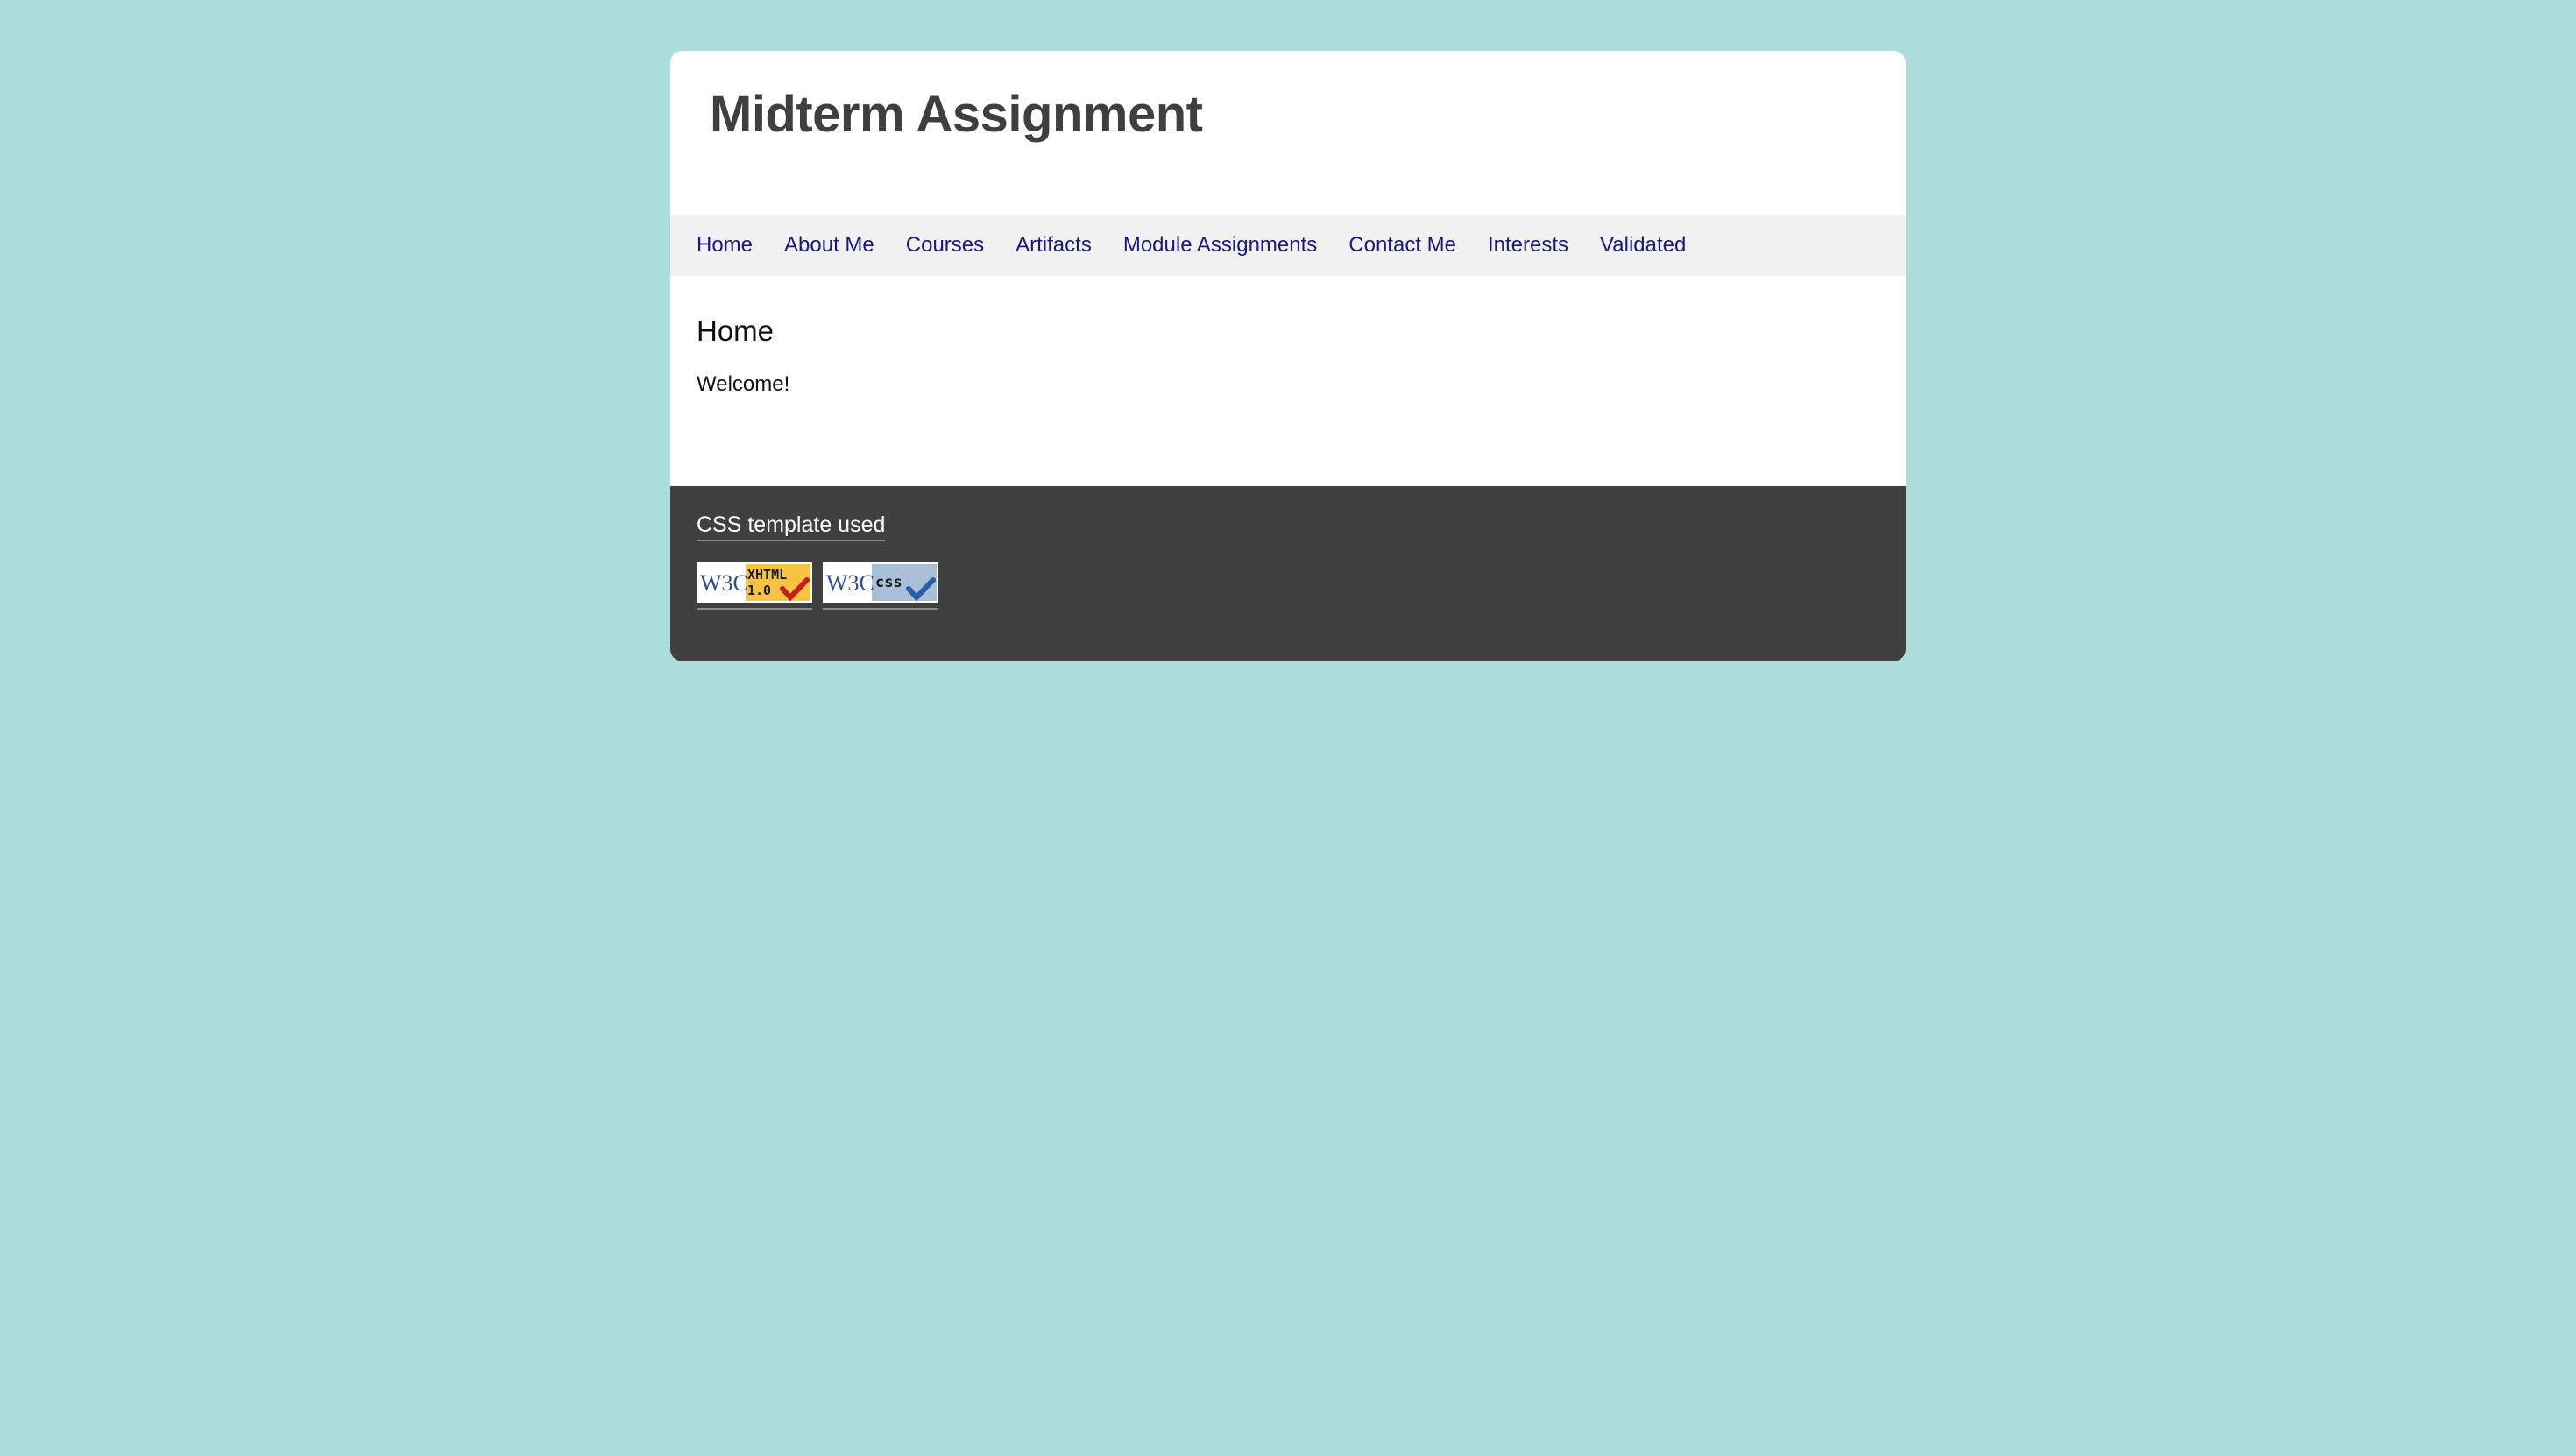 The height and width of the screenshot is (1456, 2576). Describe the element at coordinates (1054, 246) in the screenshot. I see `nav-item-artifacts: Artifacts` at that location.